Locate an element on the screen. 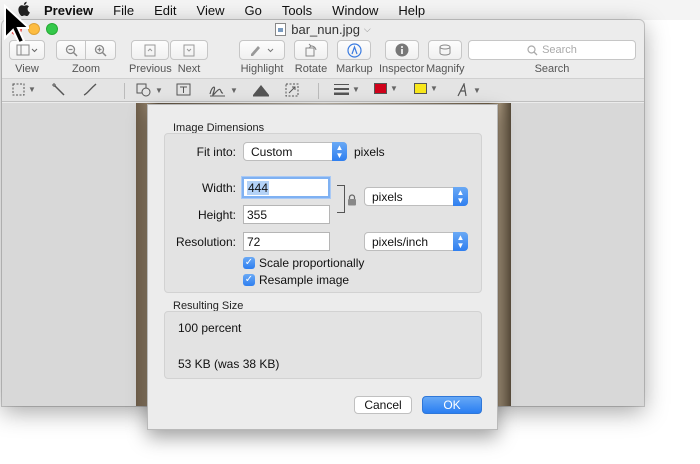  fit-into-unit-label: pixels is located at coordinates (369, 152).